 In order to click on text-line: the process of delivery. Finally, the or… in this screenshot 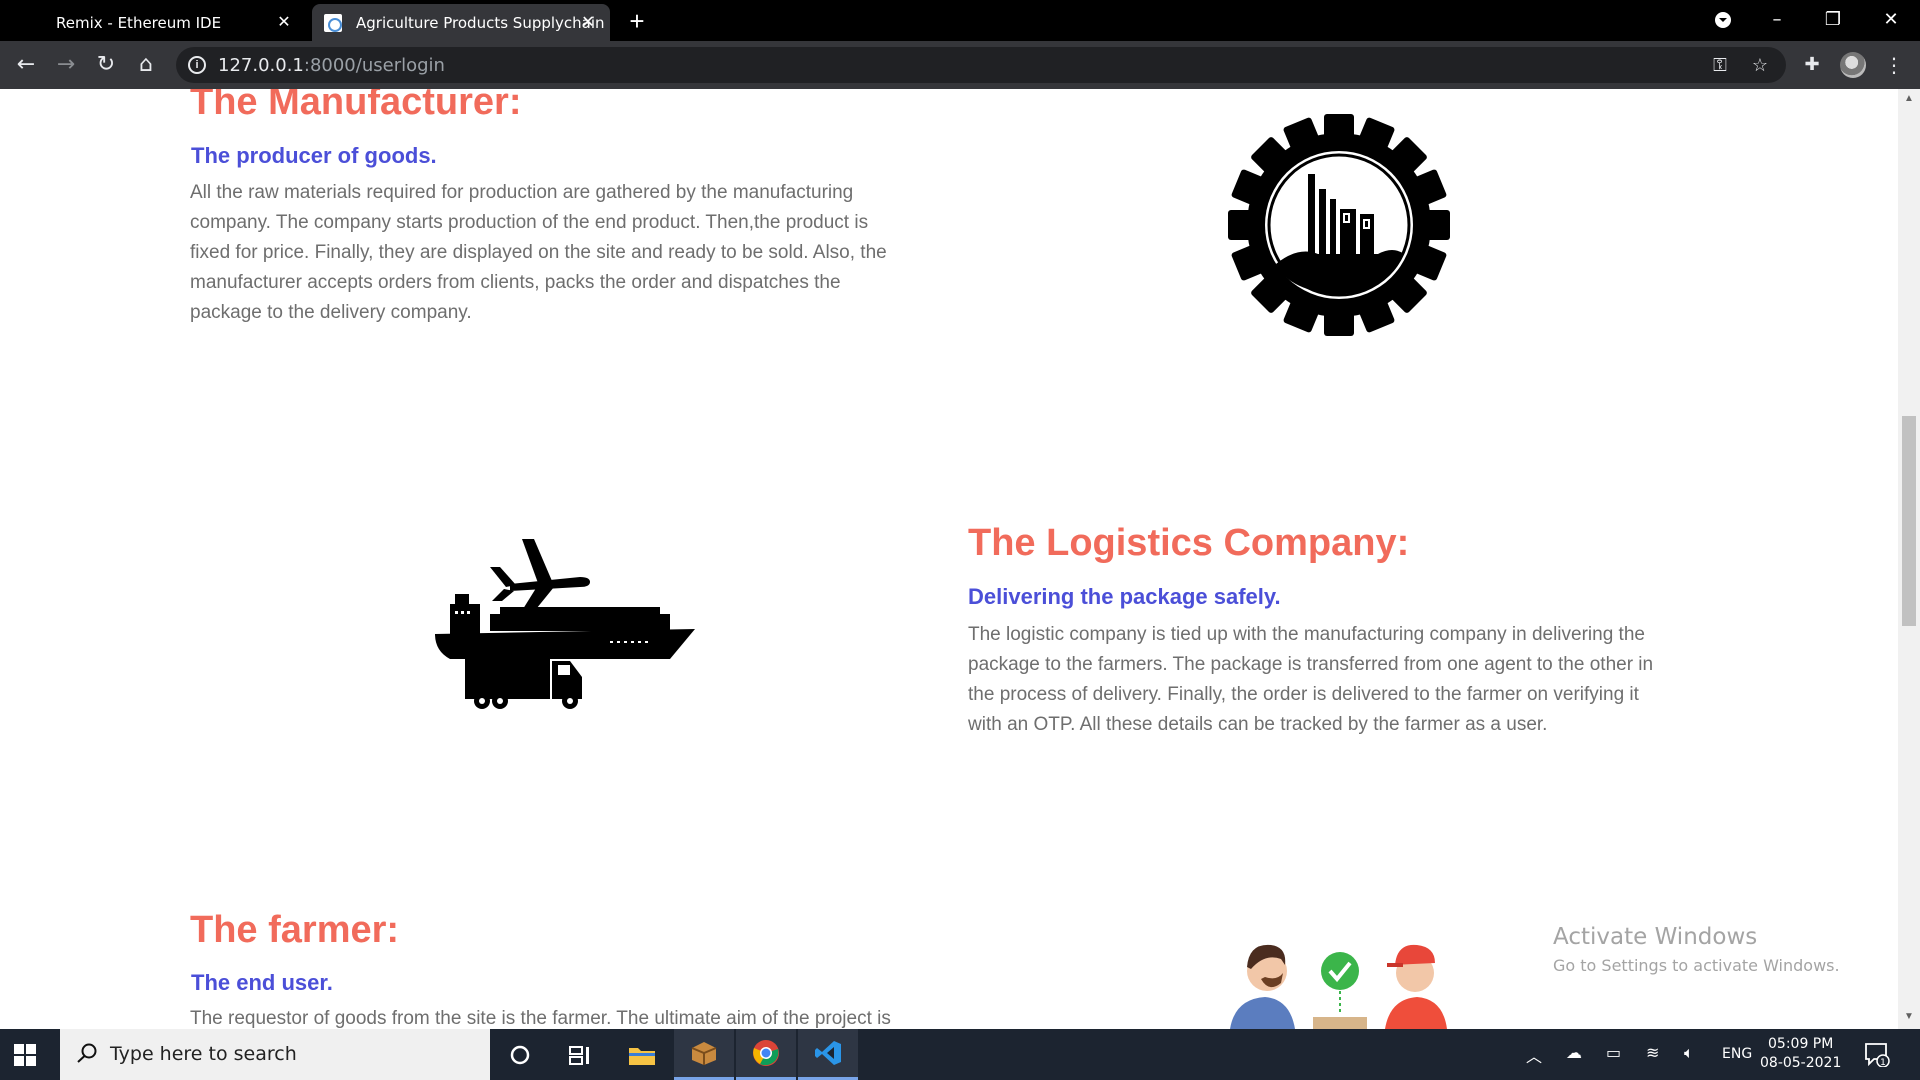, I will do `click(1303, 694)`.